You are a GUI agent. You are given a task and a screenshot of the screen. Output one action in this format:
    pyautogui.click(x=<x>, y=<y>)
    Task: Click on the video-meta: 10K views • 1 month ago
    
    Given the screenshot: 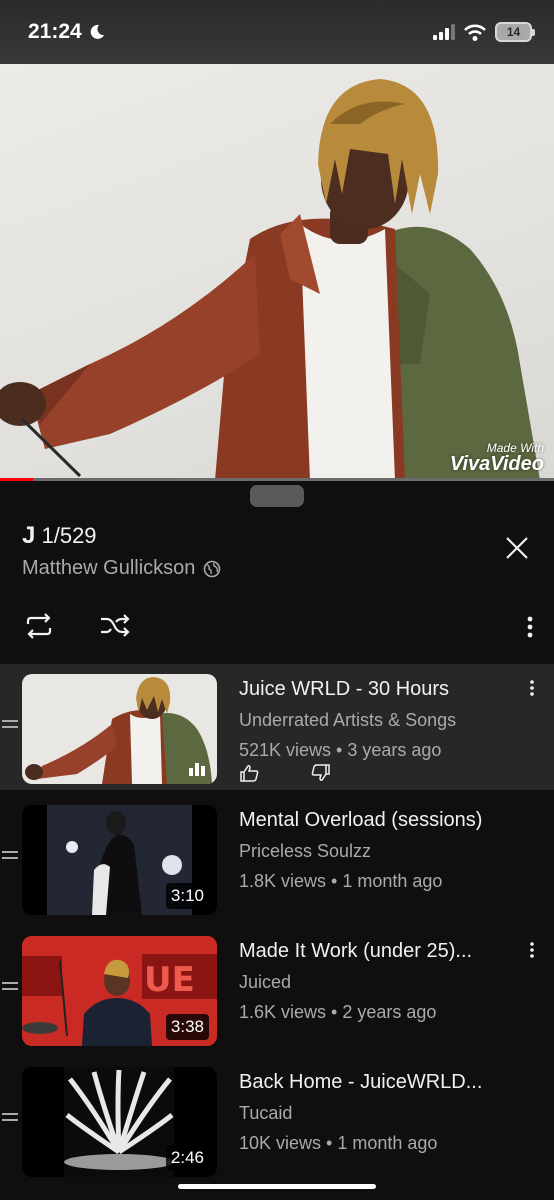 What is the action you would take?
    pyautogui.click(x=338, y=1143)
    